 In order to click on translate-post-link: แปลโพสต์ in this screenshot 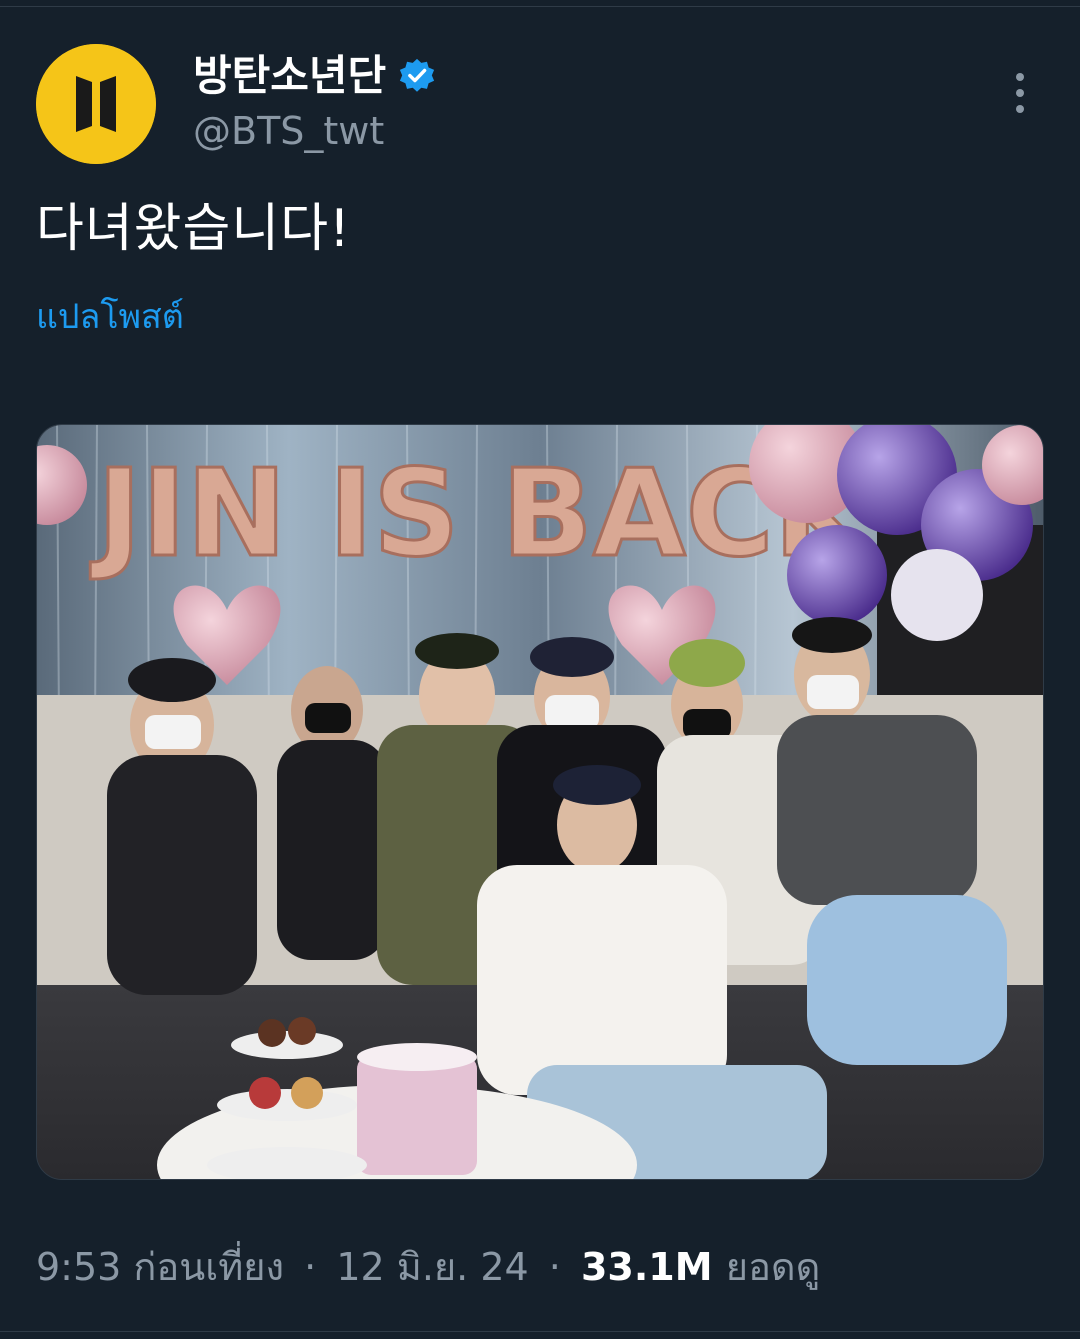, I will do `click(110, 317)`.